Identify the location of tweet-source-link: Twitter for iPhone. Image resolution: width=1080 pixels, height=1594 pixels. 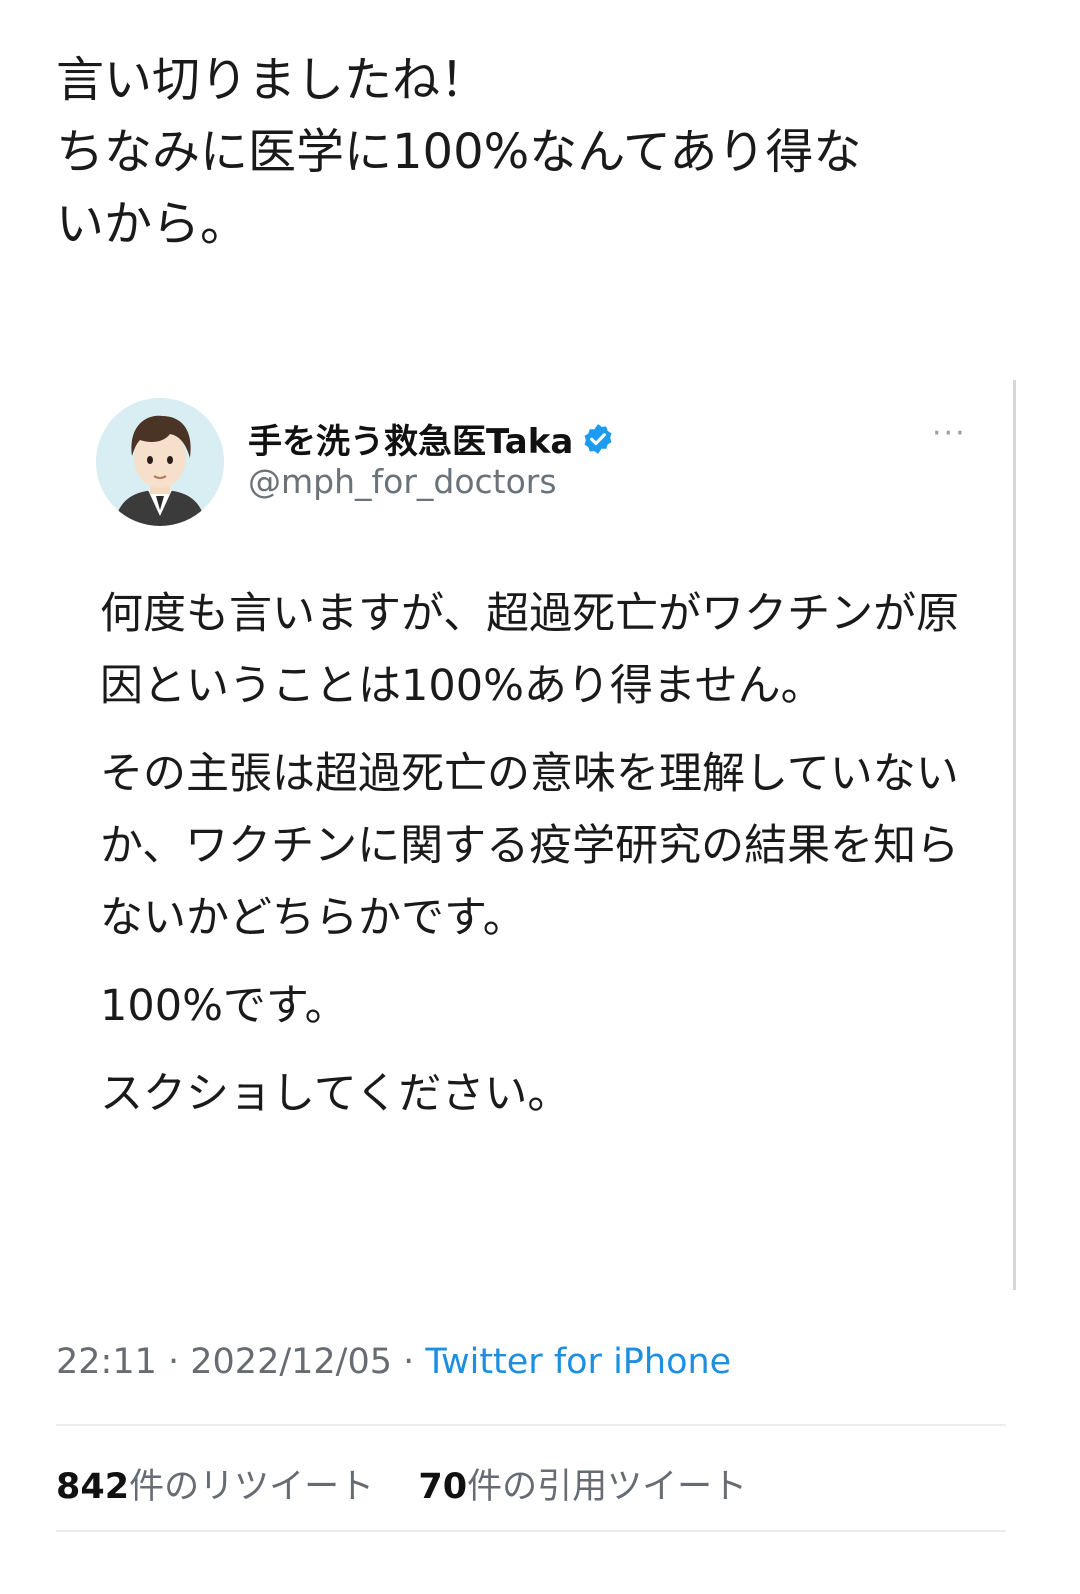
(578, 1362).